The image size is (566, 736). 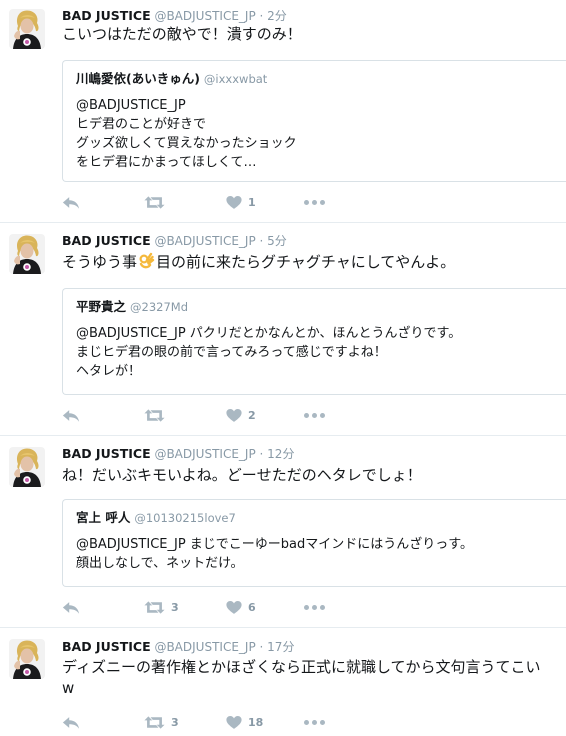 What do you see at coordinates (146, 260) in the screenshot?
I see `ok-hand-emoji` at bounding box center [146, 260].